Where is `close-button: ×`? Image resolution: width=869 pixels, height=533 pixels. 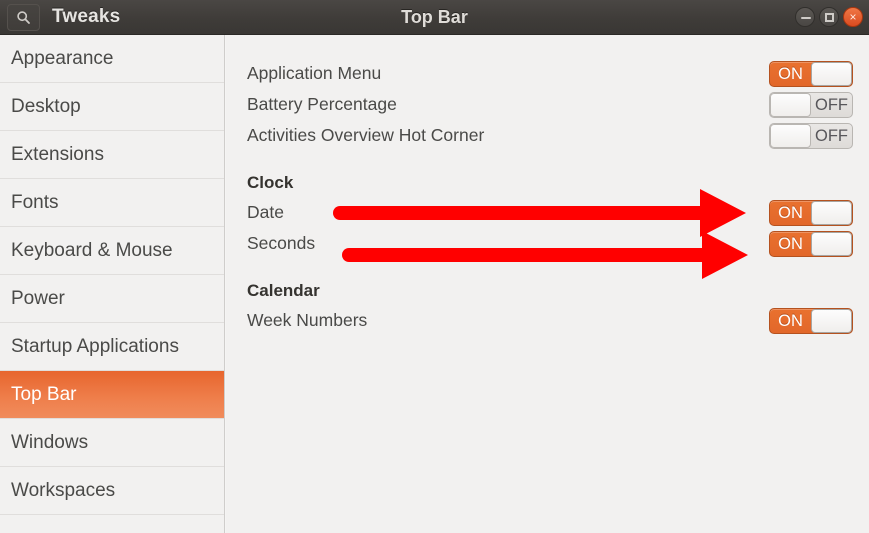
close-button: × is located at coordinates (853, 17).